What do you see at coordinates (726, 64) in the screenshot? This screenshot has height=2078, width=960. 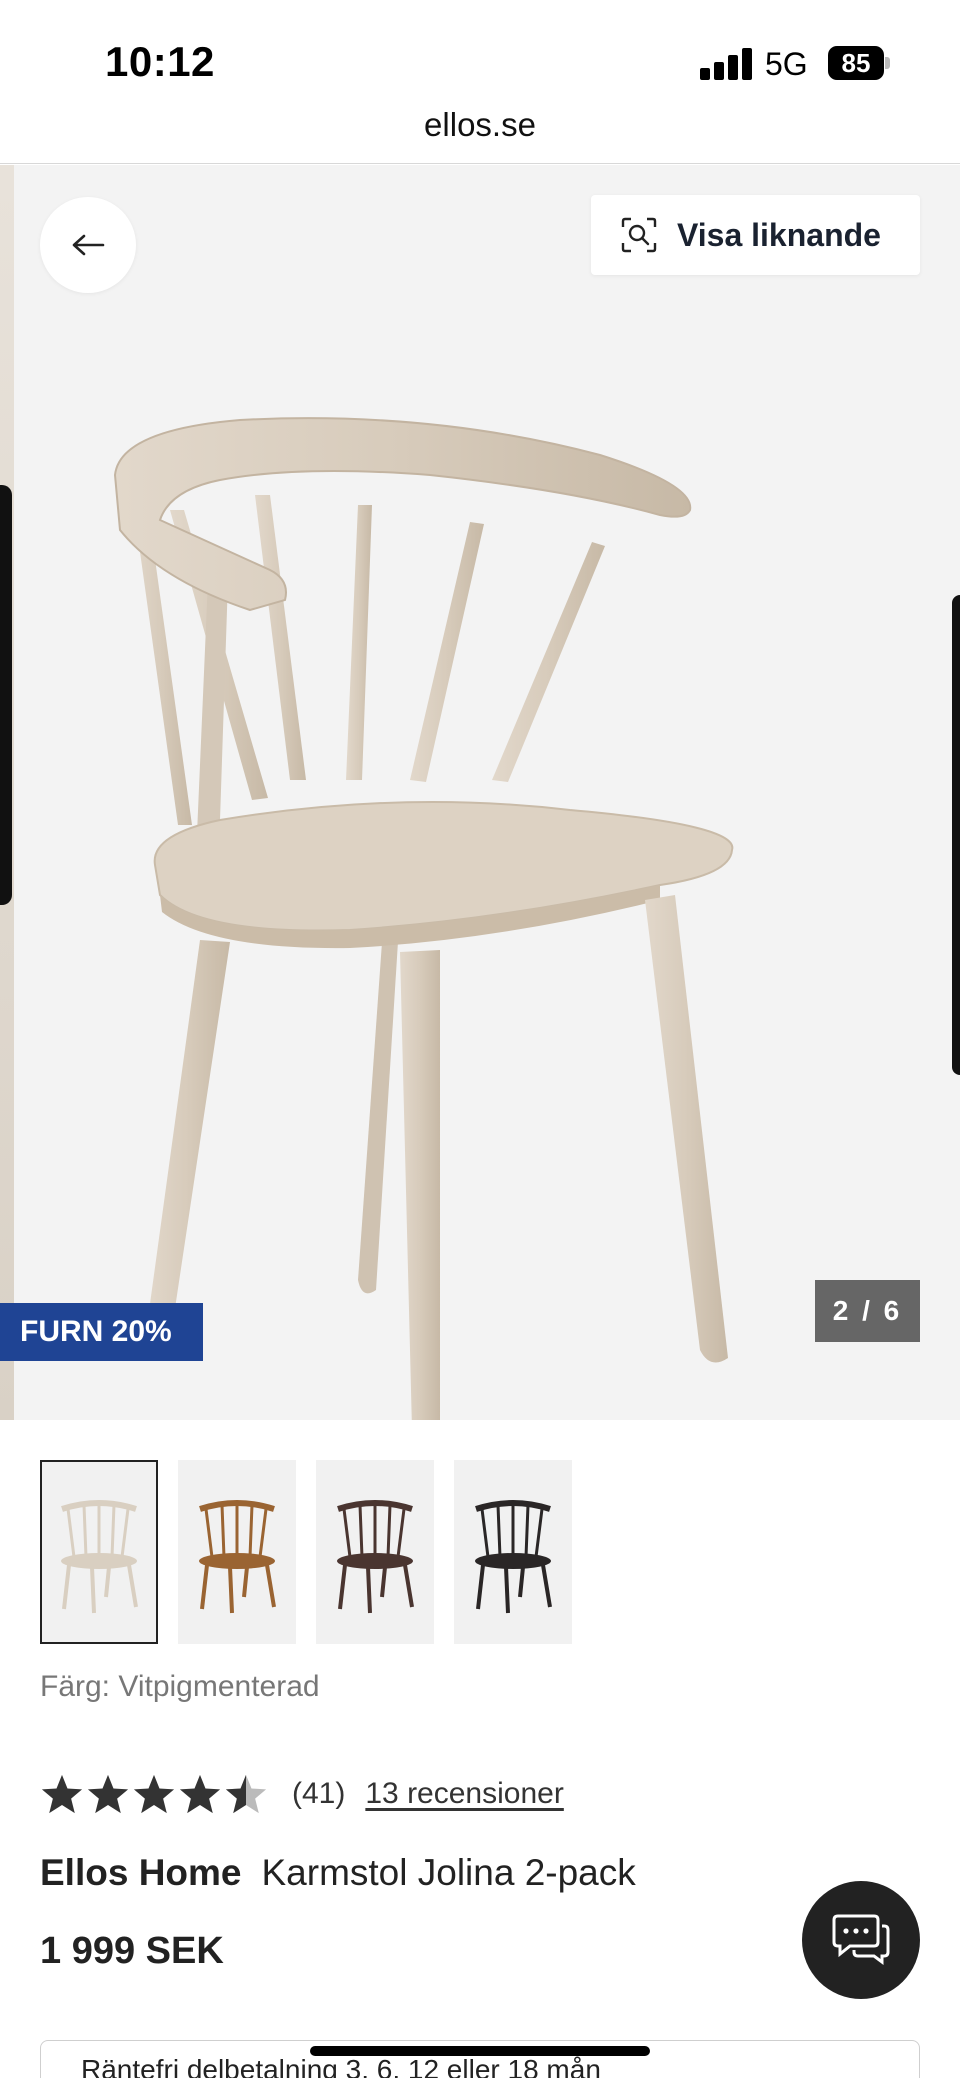 I see `signal-icon` at bounding box center [726, 64].